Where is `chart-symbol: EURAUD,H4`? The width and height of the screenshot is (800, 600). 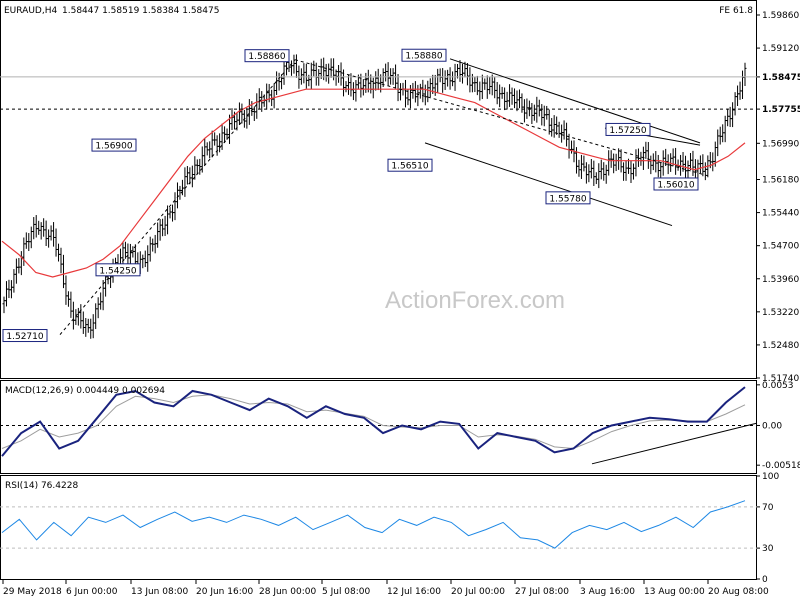
chart-symbol: EURAUD,H4 is located at coordinates (30, 11).